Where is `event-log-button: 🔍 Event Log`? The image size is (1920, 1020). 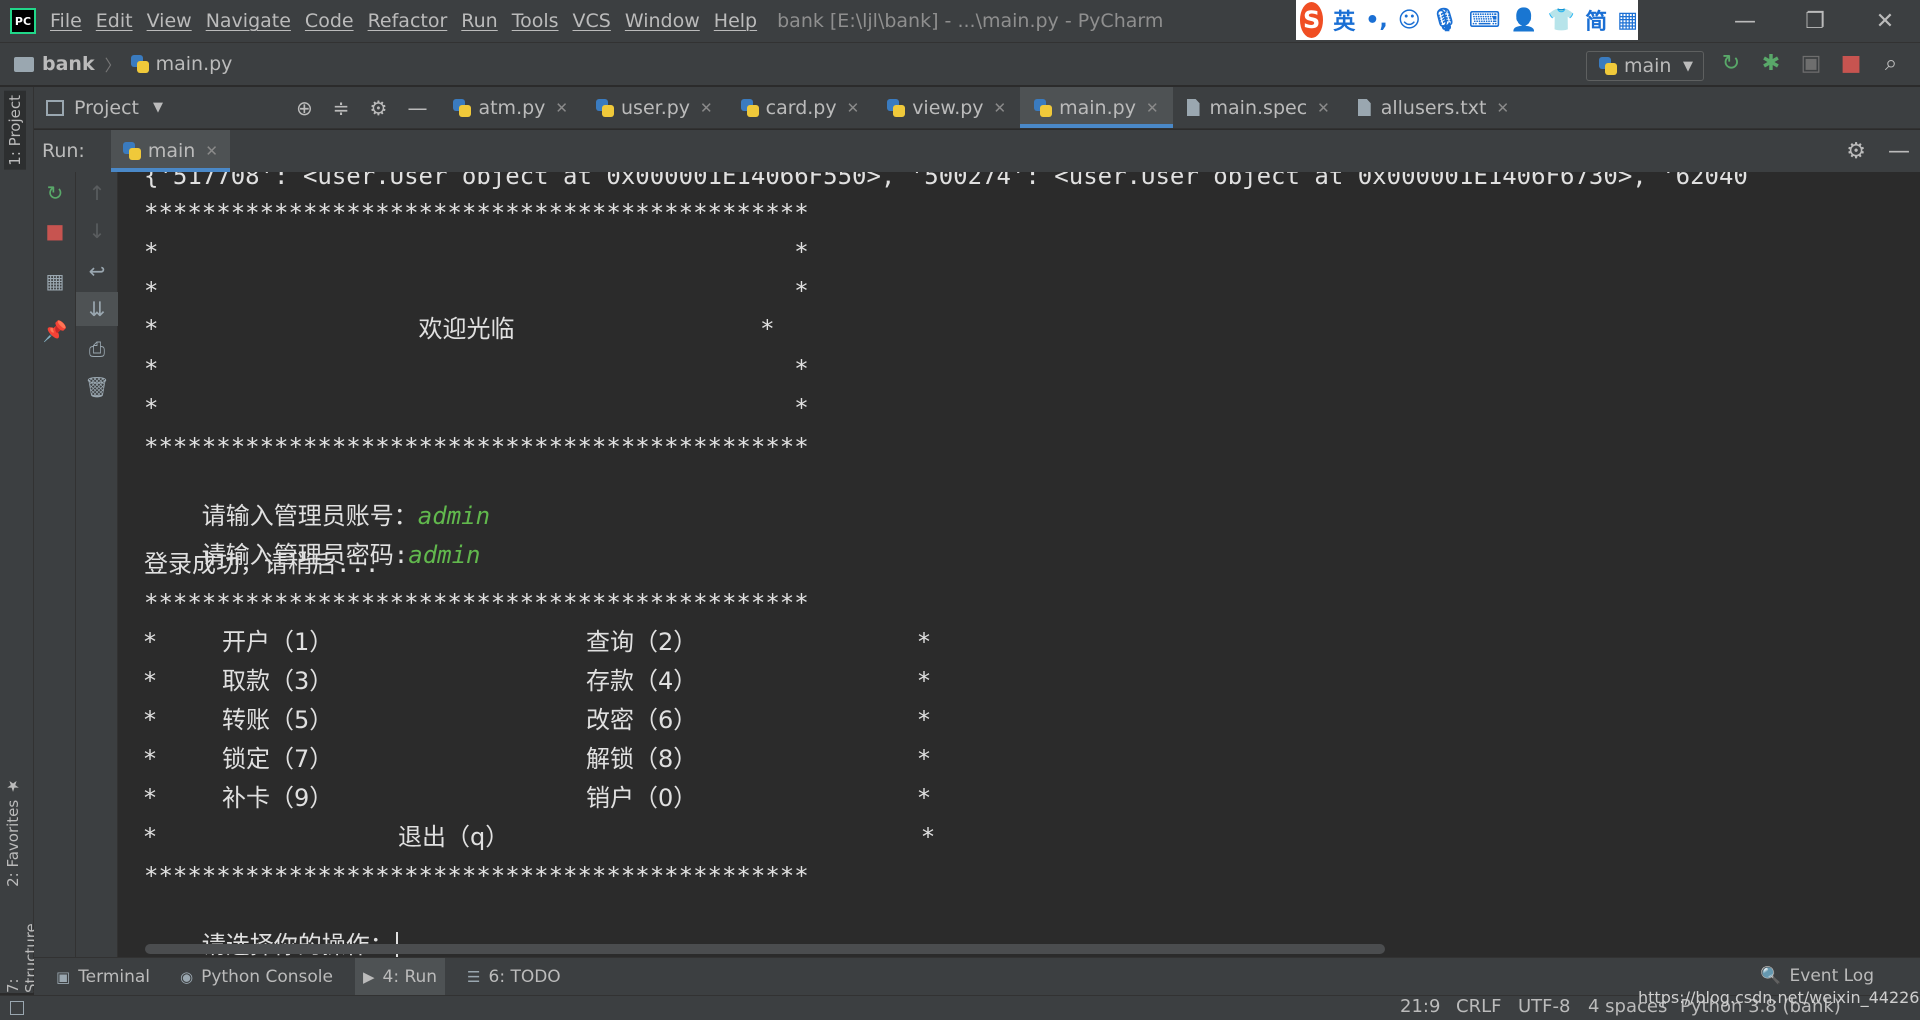 event-log-button: 🔍 Event Log is located at coordinates (1817, 976).